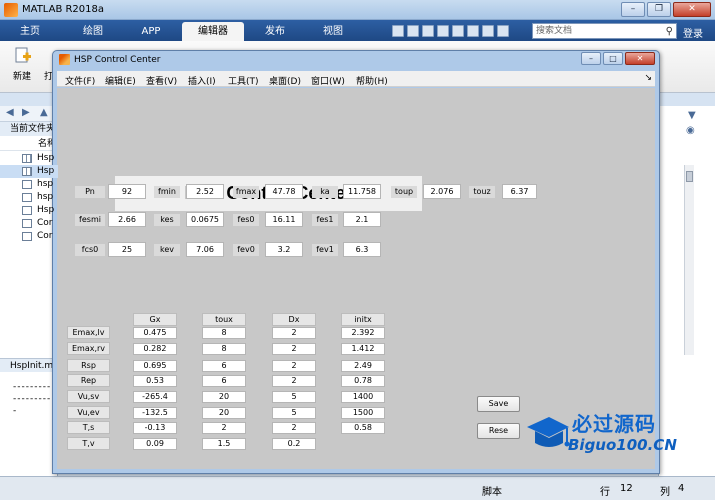 The image size is (715, 500). Describe the element at coordinates (363, 428) in the screenshot. I see `table-cell-input: 0.58` at that location.